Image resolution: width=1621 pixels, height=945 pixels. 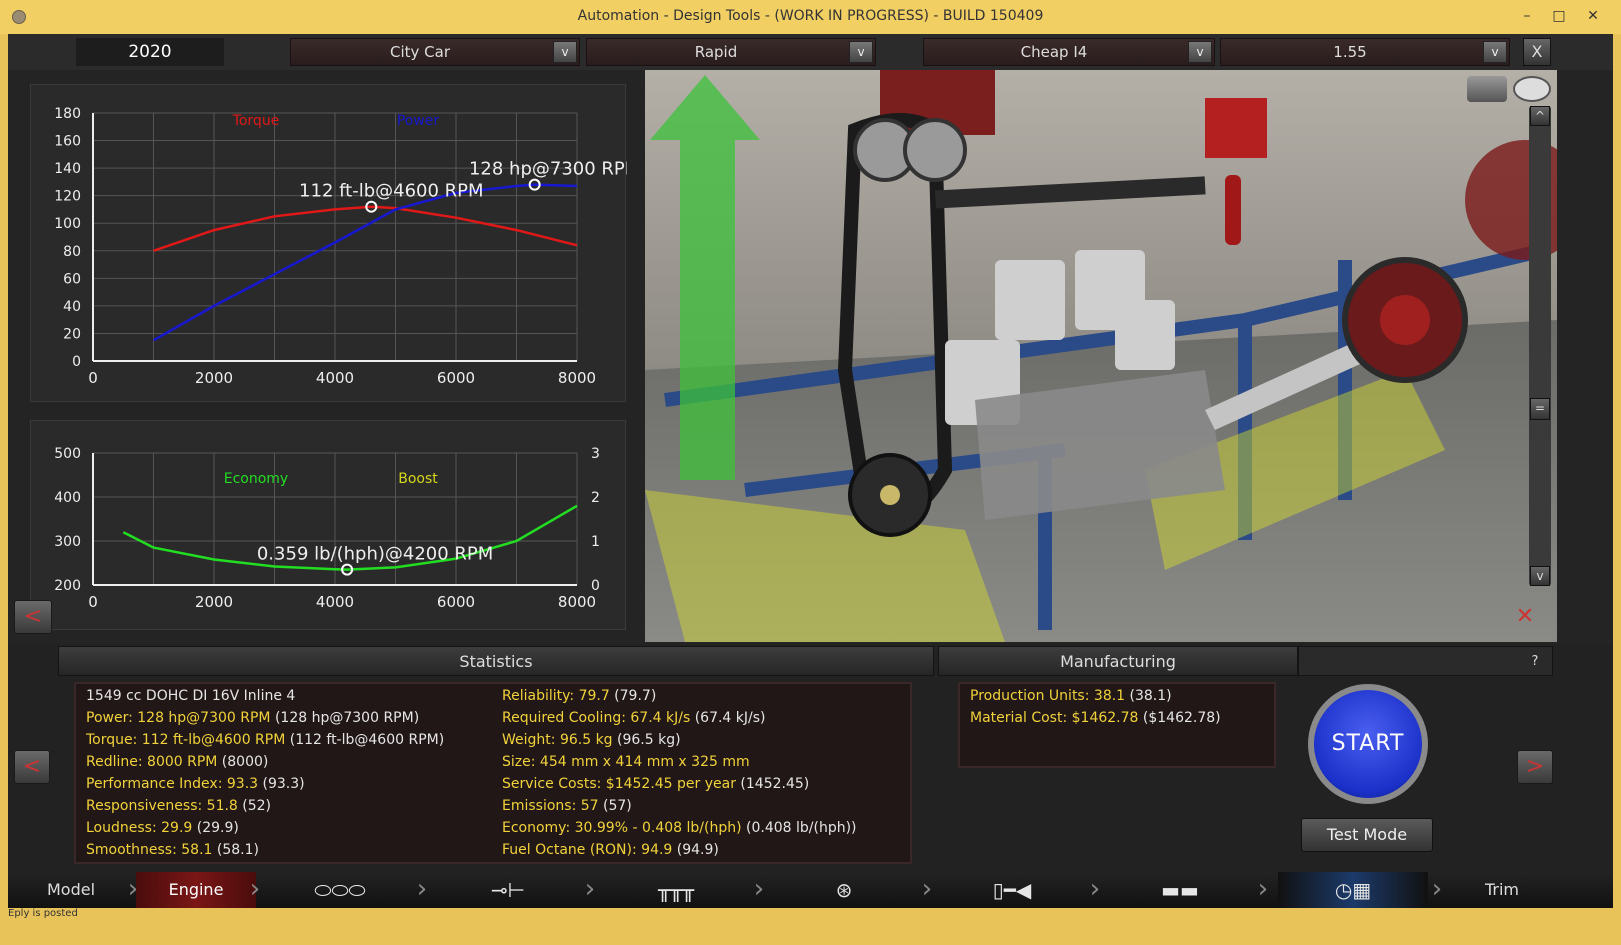 I want to click on y-tick-label: 160, so click(x=67, y=142).